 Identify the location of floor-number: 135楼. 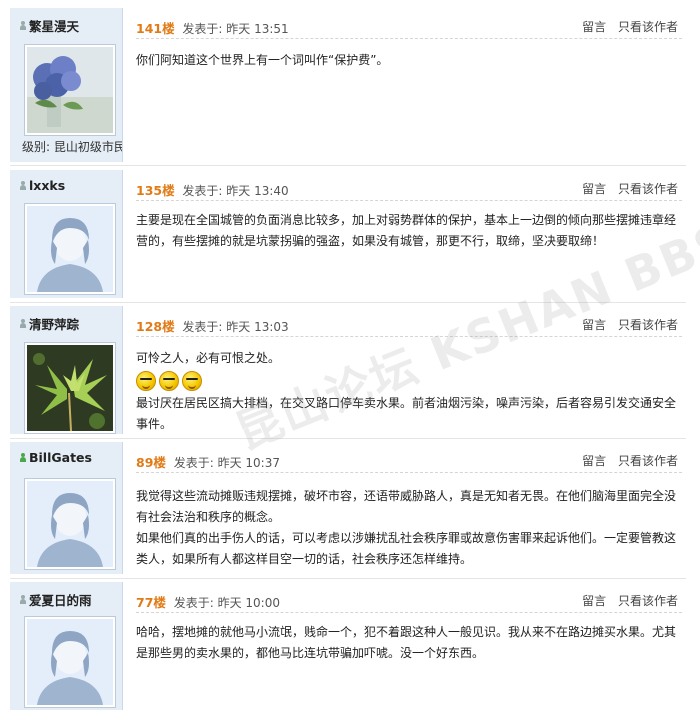
(155, 190).